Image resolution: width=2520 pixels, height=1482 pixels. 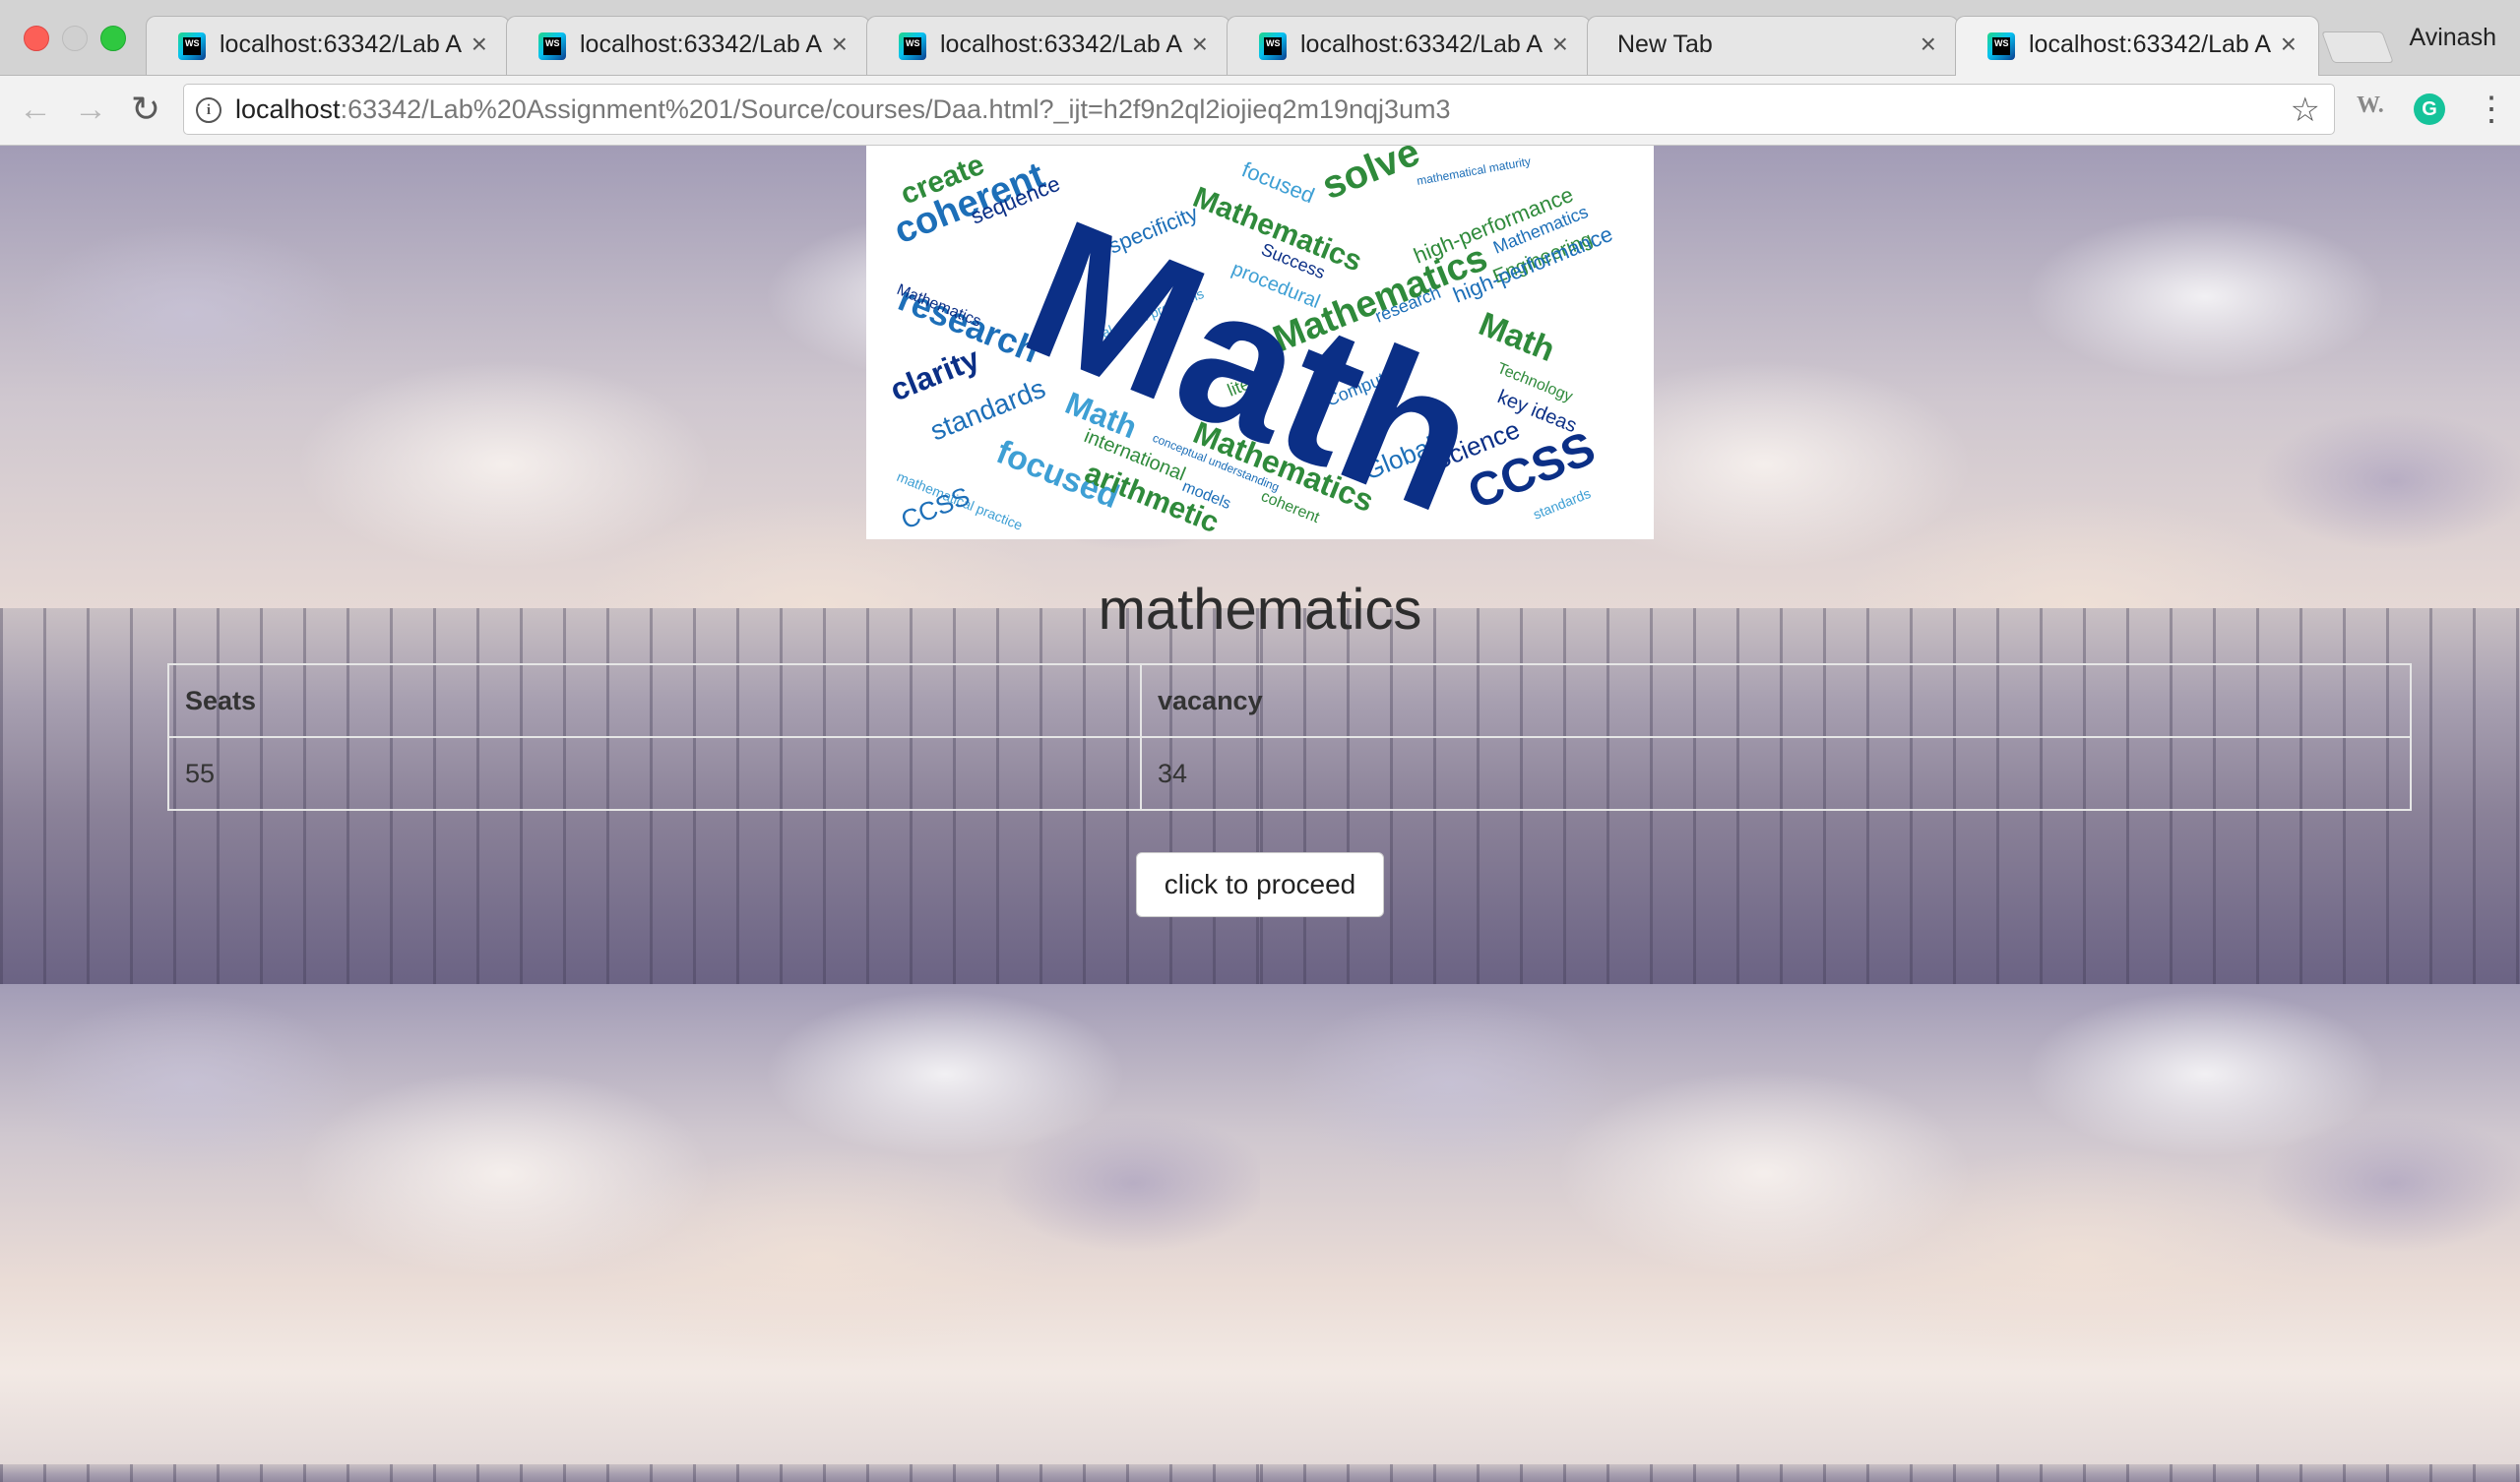 What do you see at coordinates (654, 773) in the screenshot?
I see `seats-value: 55` at bounding box center [654, 773].